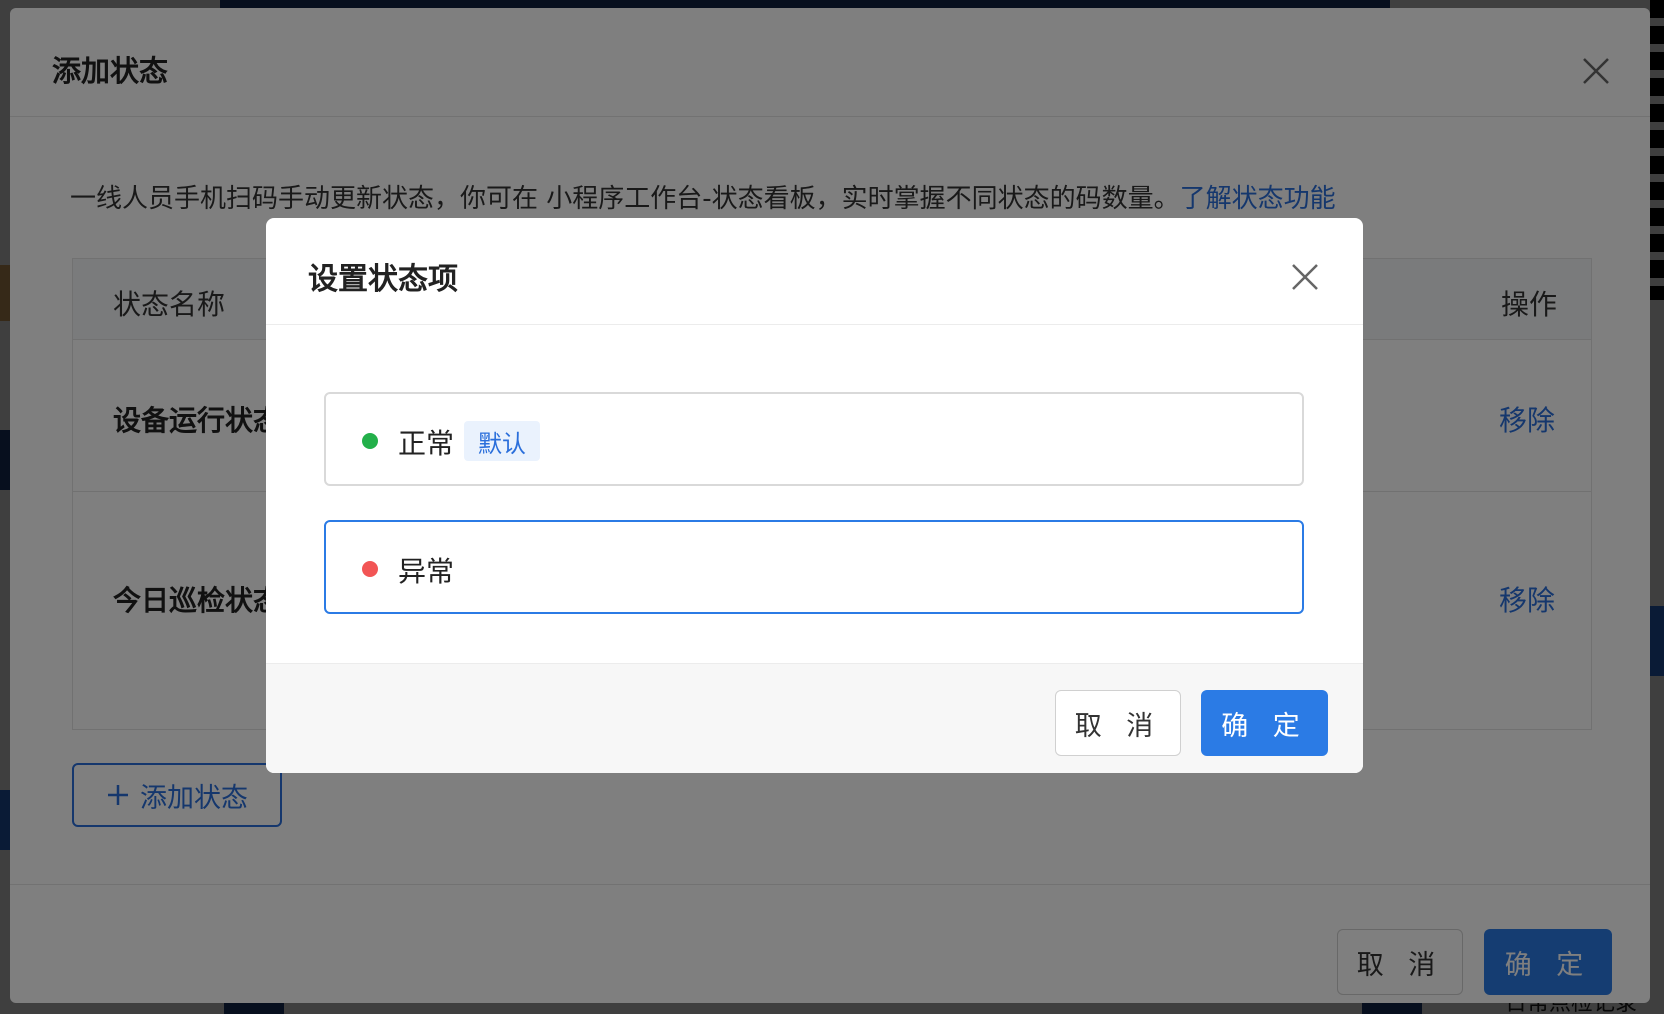 This screenshot has height=1017, width=1664. Describe the element at coordinates (1305, 277) in the screenshot. I see `close-icon` at that location.